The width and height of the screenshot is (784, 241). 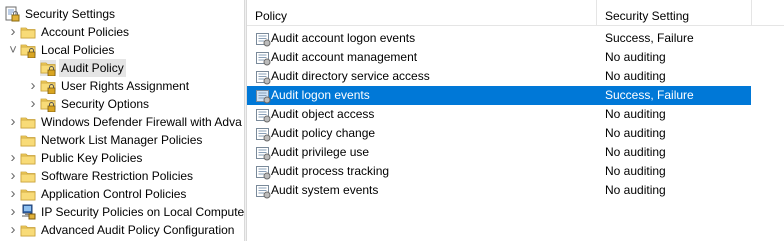 I want to click on tree-item: › Security Options, so click(x=89, y=104).